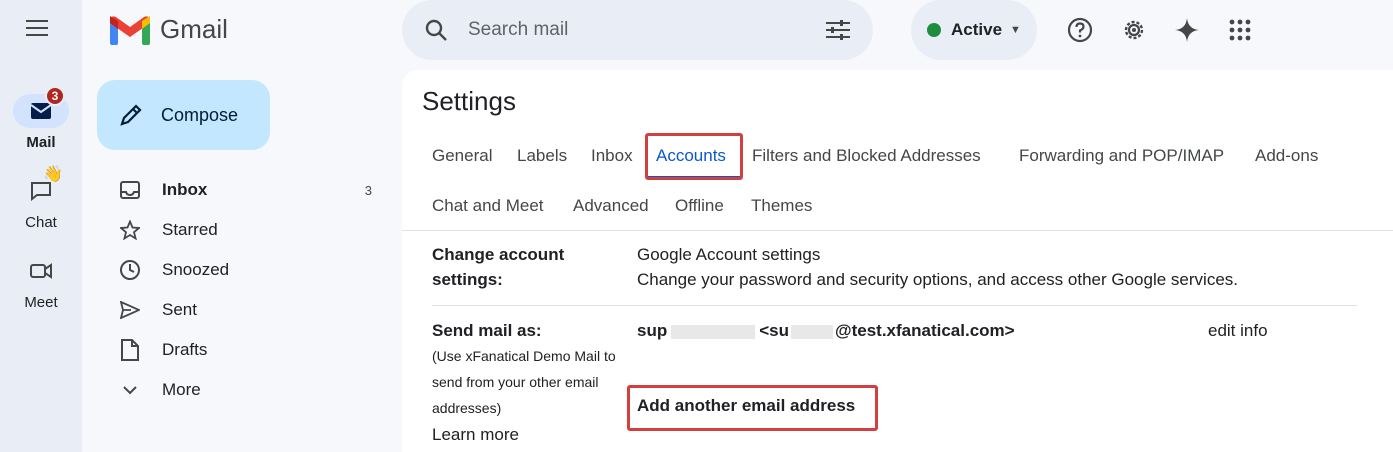 Image resolution: width=1393 pixels, height=452 pixels. Describe the element at coordinates (462, 156) in the screenshot. I see `tab-general: General` at that location.